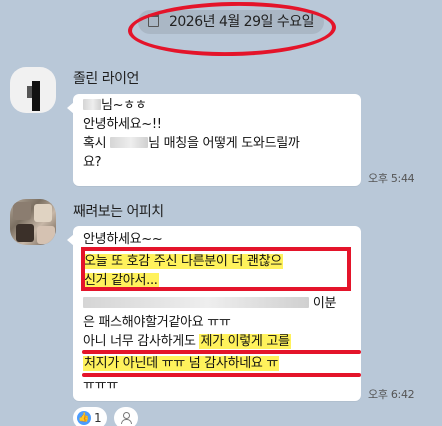  Describe the element at coordinates (241, 22) in the screenshot. I see `date-text: 2026년 4월 29일 수요일` at that location.